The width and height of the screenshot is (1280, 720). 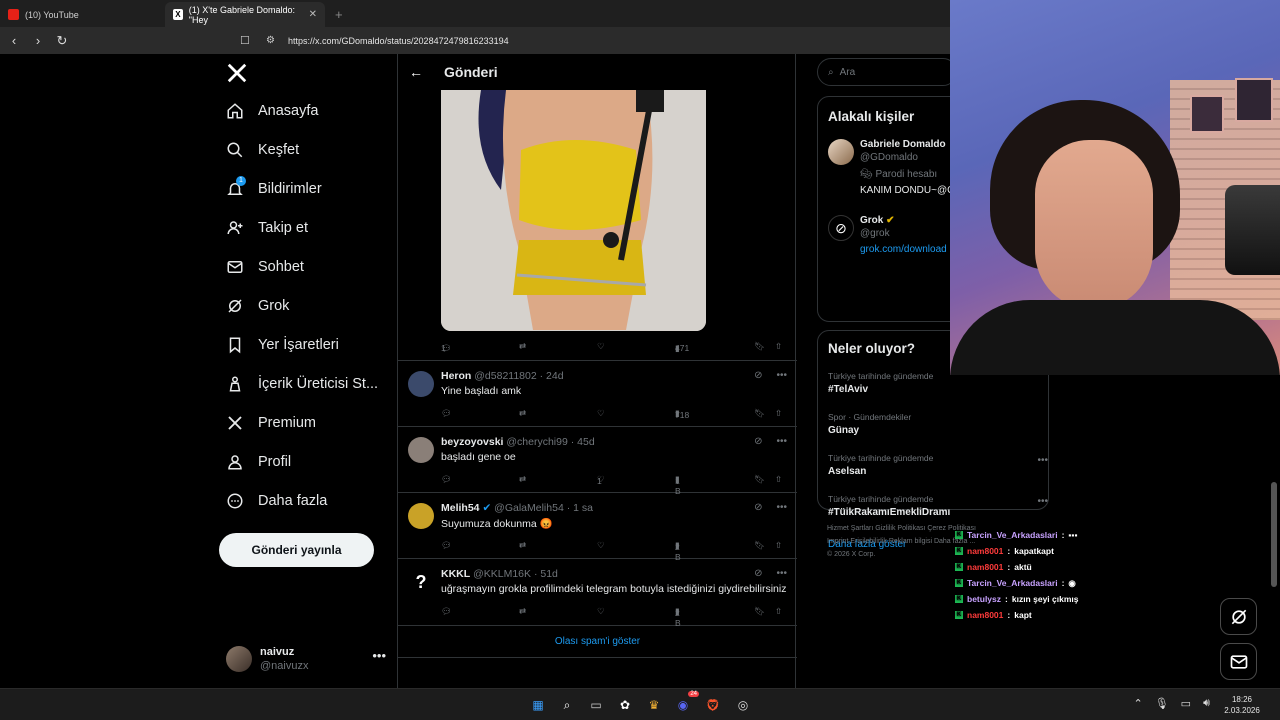 I want to click on sidebar-item-follow: Takip et, so click(x=267, y=228).